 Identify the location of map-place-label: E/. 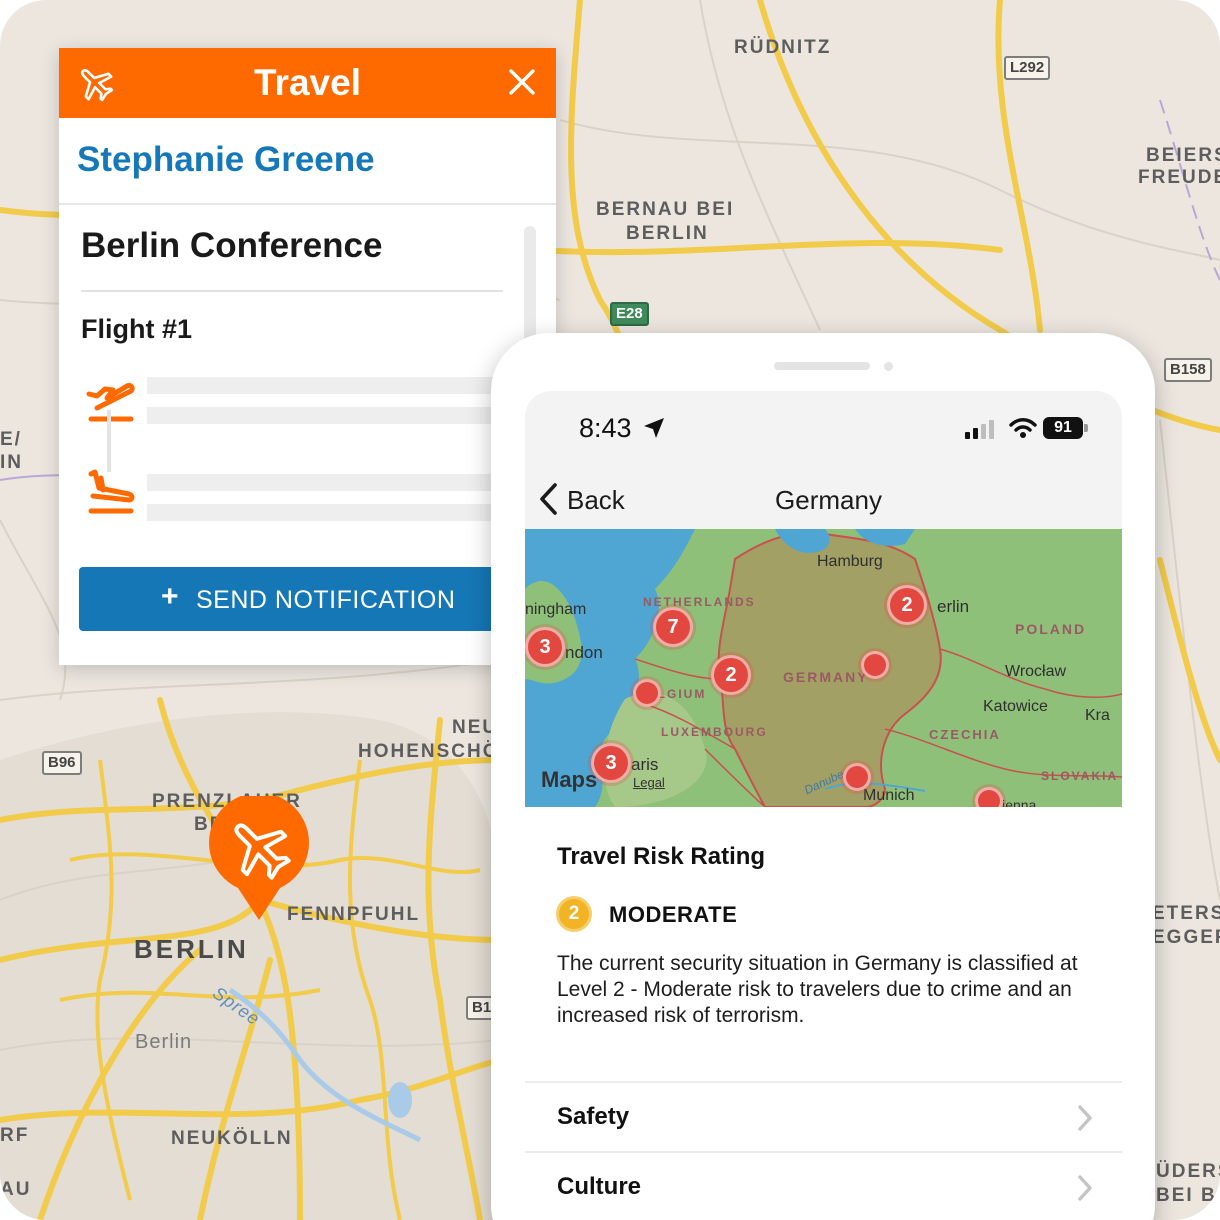
(11, 439).